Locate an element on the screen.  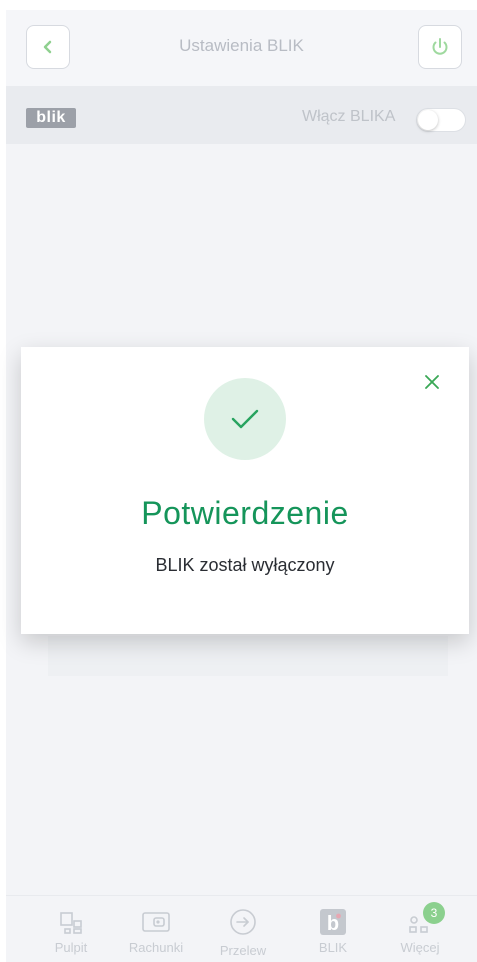
nav-label-pulpit: Pulpit is located at coordinates (71, 947).